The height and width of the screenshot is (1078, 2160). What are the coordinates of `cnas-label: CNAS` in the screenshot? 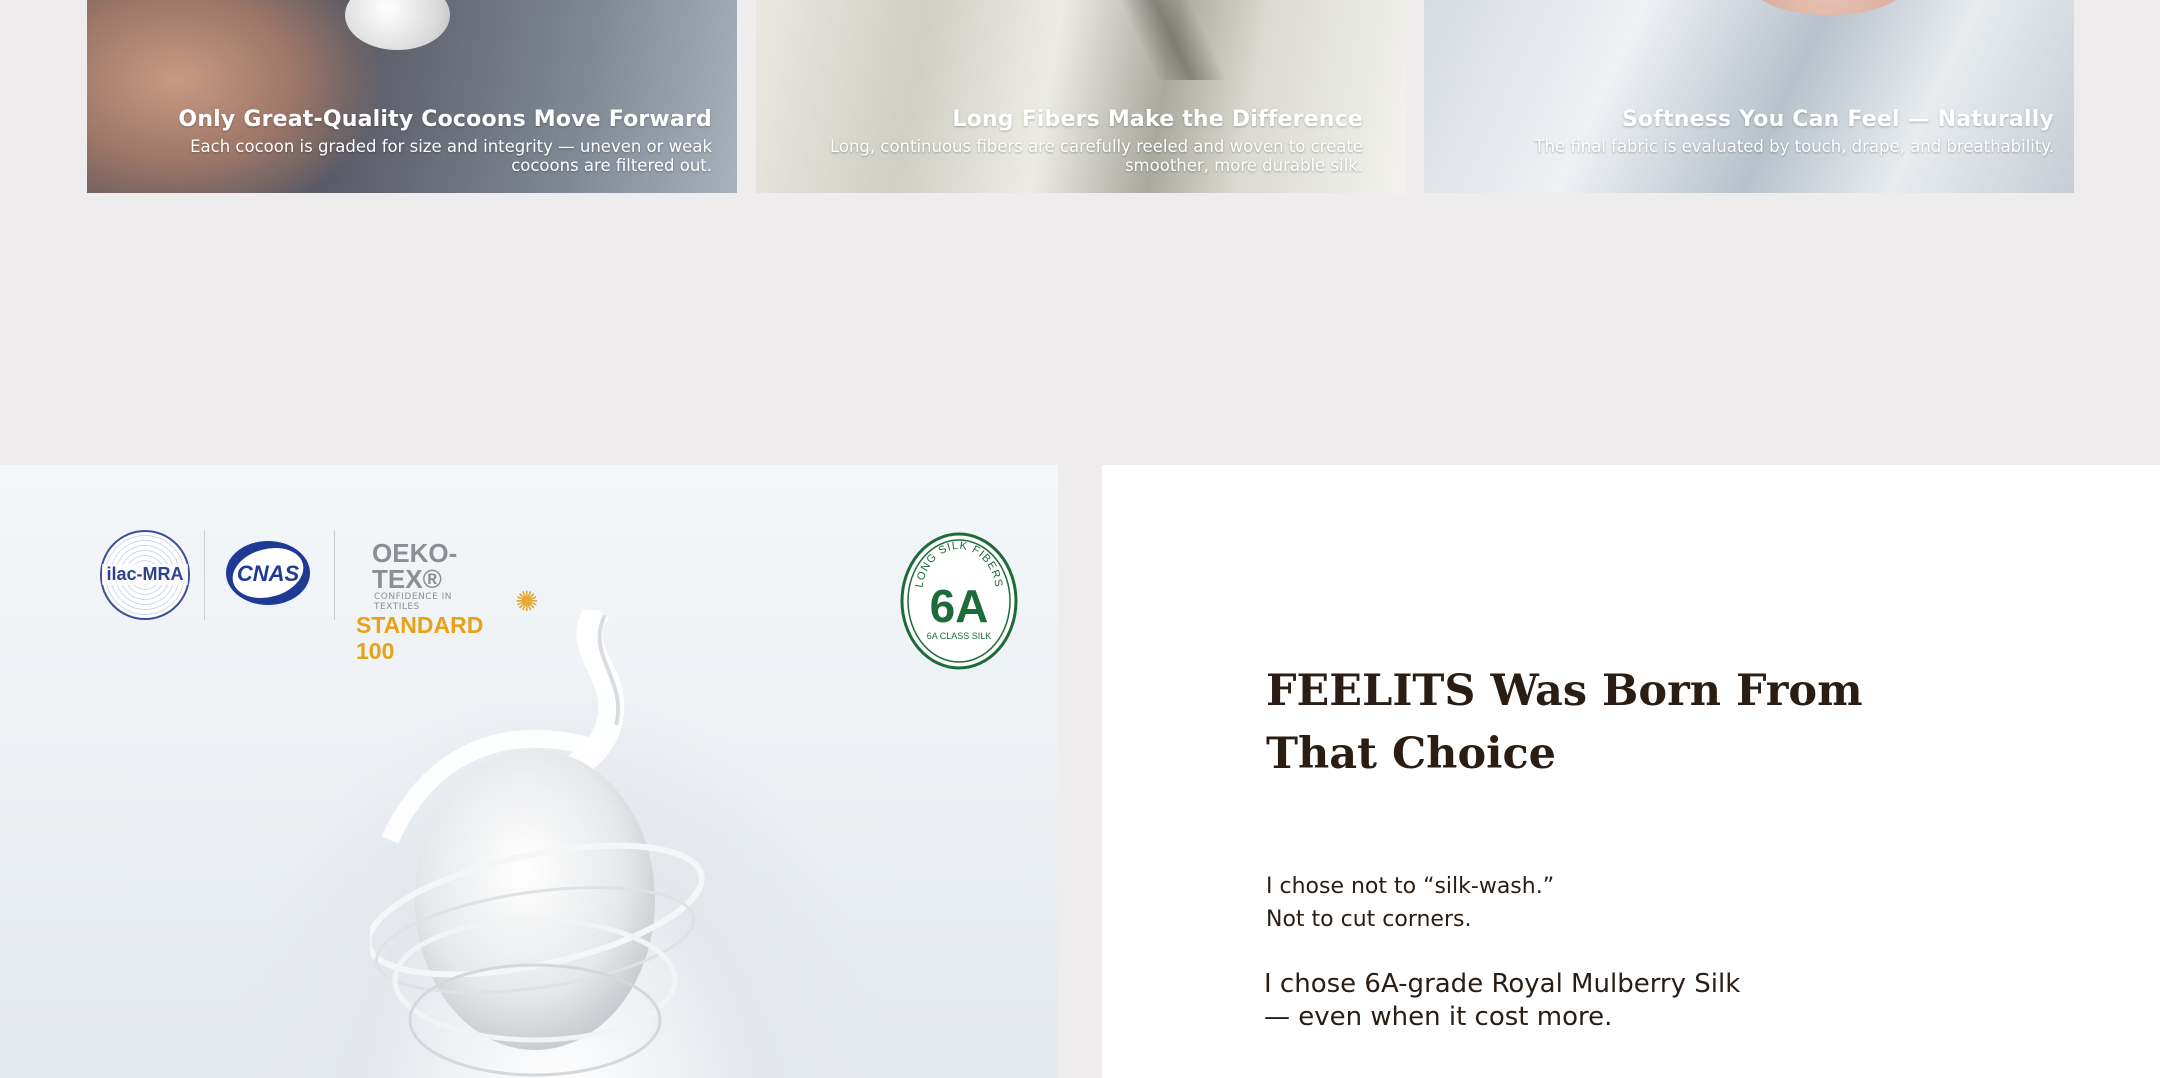 It's located at (268, 573).